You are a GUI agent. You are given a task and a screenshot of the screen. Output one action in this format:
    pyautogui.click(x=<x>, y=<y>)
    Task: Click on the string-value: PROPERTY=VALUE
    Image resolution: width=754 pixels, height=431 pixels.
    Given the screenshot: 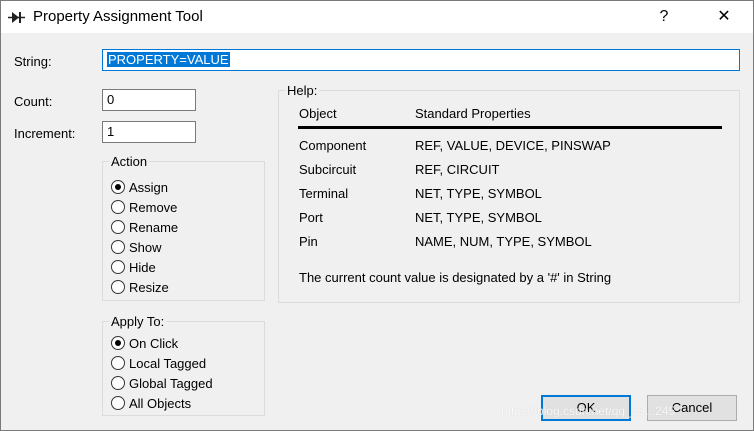 What is the action you would take?
    pyautogui.click(x=168, y=59)
    